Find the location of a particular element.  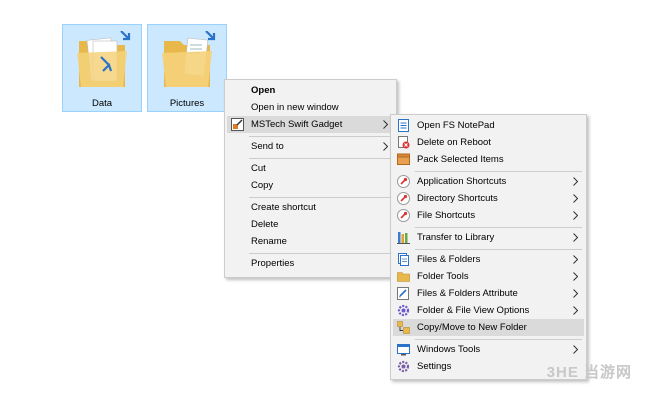

submenu-item-files-folders-attribute: Files & Folders Attribute is located at coordinates (488, 293).